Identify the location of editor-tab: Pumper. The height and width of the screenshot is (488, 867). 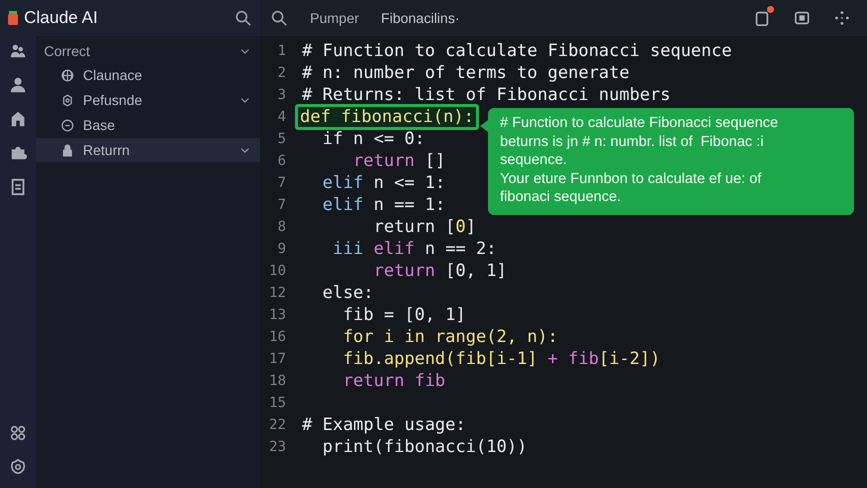
(335, 18).